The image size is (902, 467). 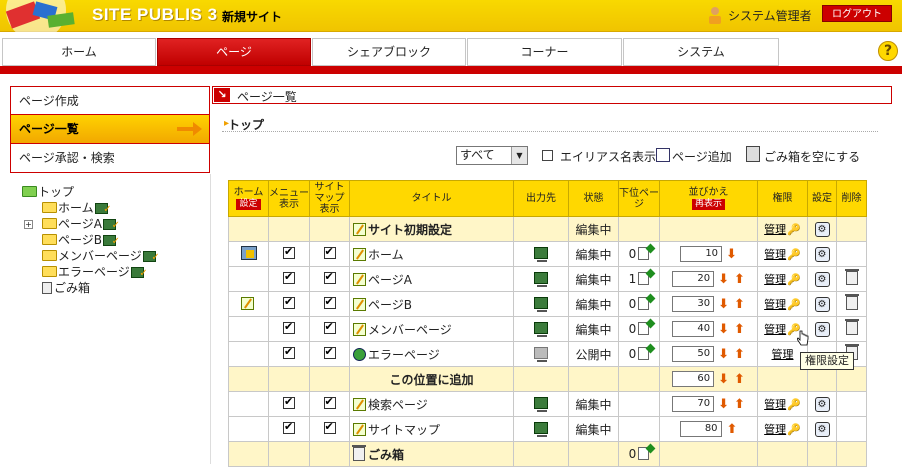 I want to click on filter-select: すべて ▼, so click(x=492, y=155).